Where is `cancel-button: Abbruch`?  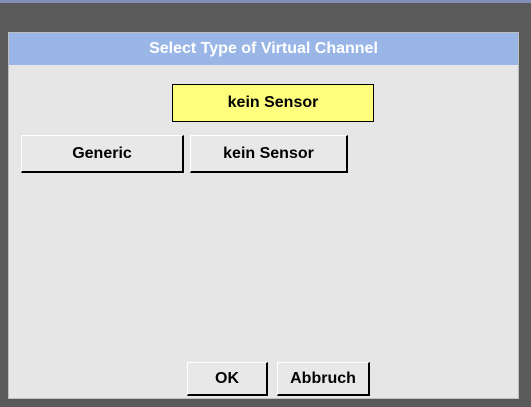
cancel-button: Abbruch is located at coordinates (323, 379).